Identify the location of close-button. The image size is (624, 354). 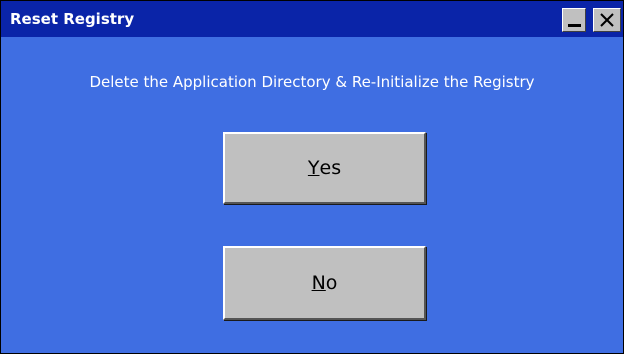
(607, 20).